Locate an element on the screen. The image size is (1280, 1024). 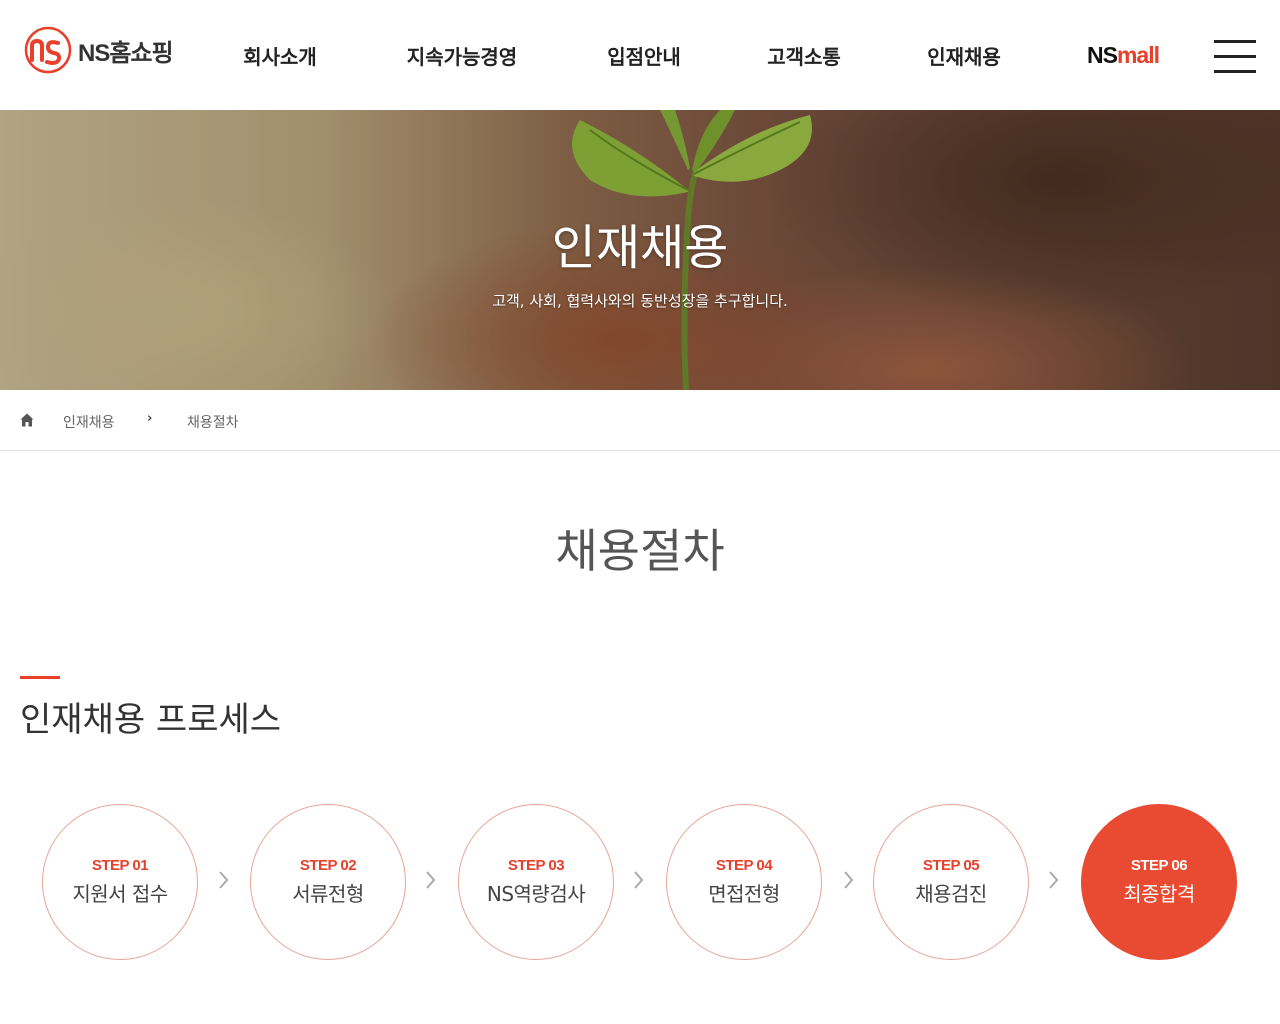
step-name: 최종합격 is located at coordinates (1159, 894).